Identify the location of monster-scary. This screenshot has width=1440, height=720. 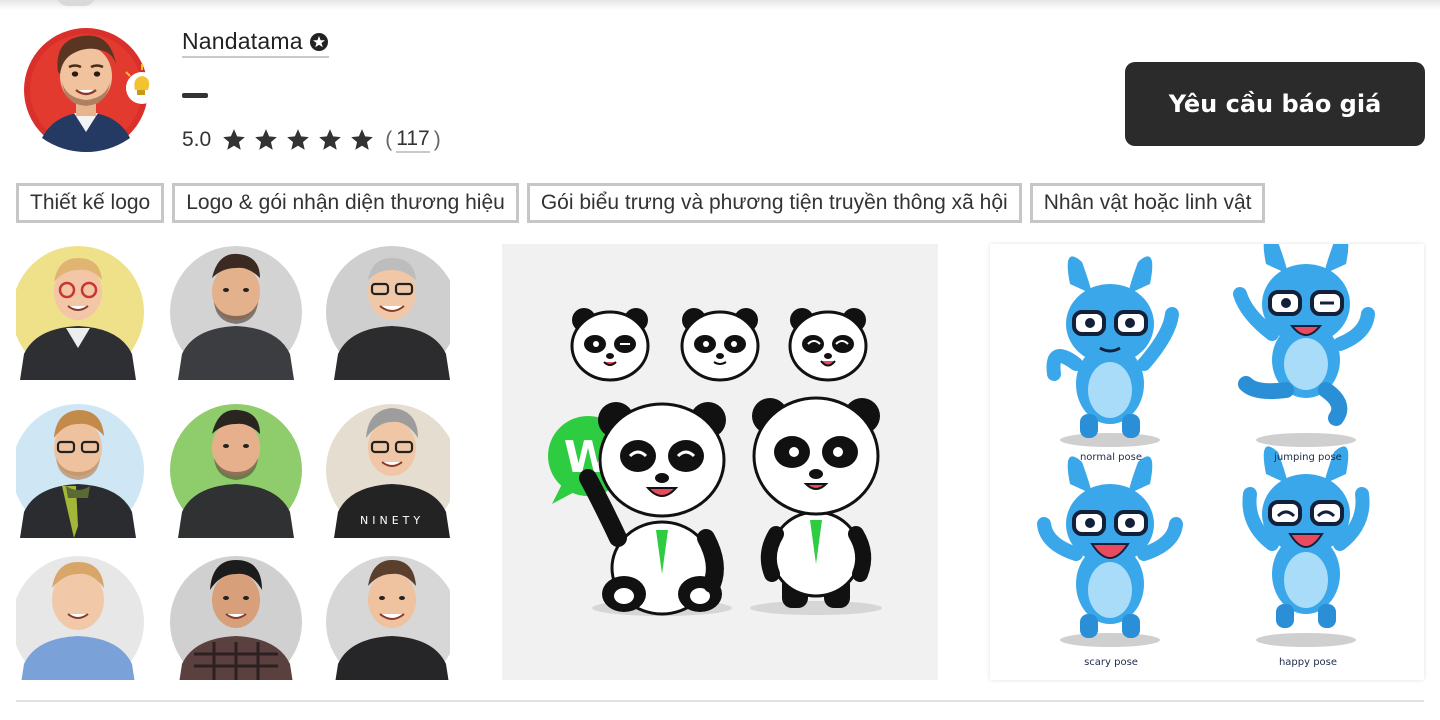
(1110, 551).